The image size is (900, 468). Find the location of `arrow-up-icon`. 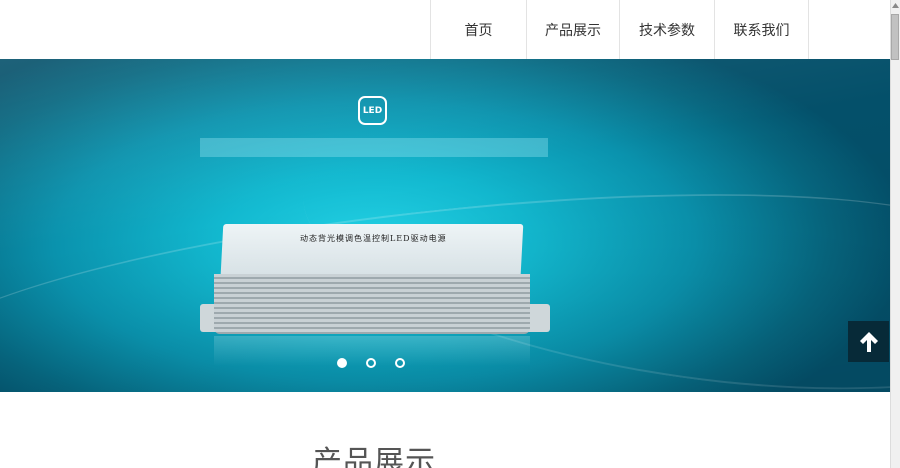

arrow-up-icon is located at coordinates (868, 341).